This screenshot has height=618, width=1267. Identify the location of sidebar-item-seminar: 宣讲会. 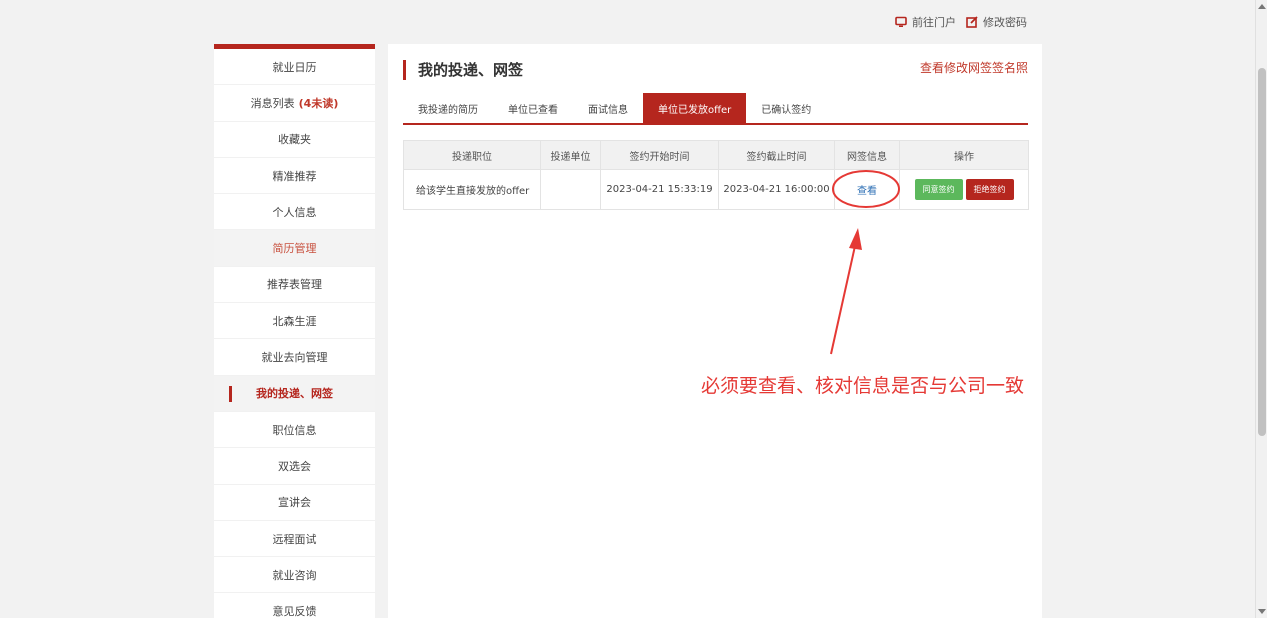
(294, 503).